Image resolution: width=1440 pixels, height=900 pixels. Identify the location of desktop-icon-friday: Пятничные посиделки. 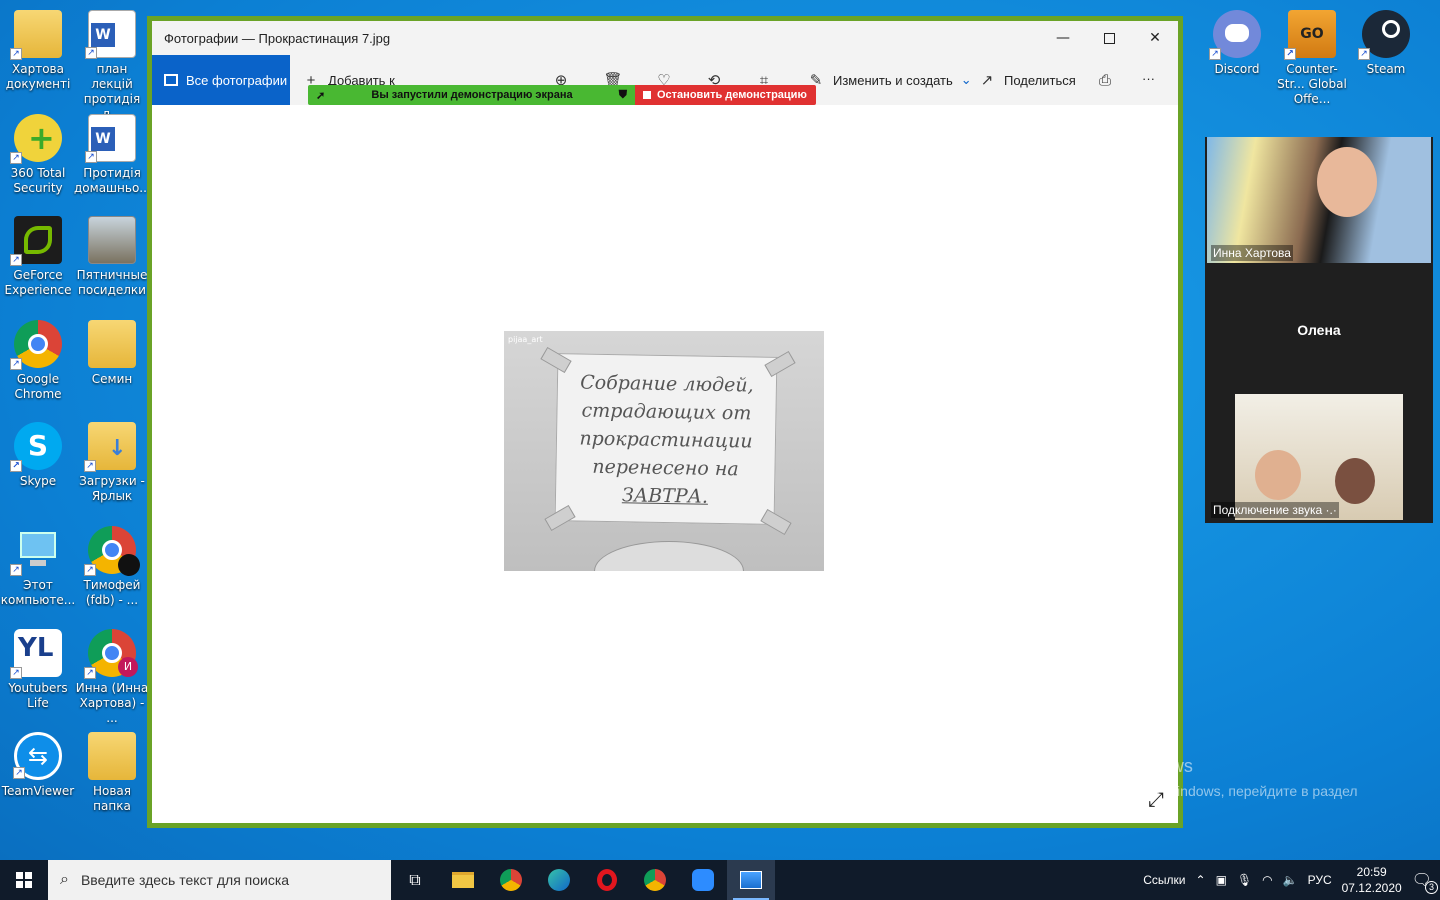
(112, 262).